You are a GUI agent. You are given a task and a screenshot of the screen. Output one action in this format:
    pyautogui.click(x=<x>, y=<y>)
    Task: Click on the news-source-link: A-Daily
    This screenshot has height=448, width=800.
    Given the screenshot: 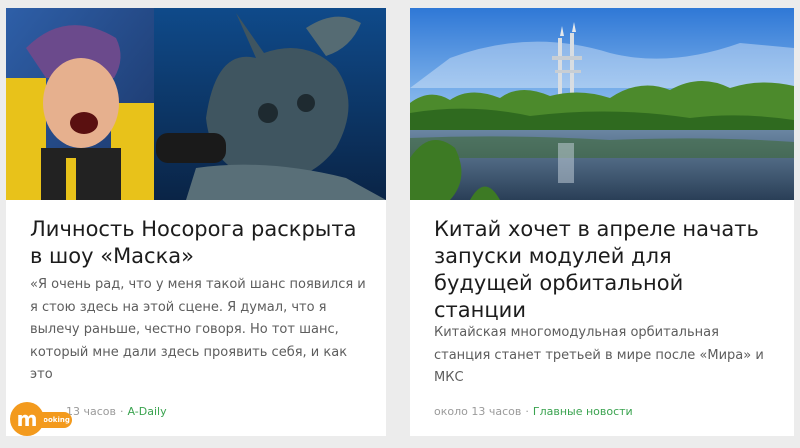 What is the action you would take?
    pyautogui.click(x=147, y=411)
    